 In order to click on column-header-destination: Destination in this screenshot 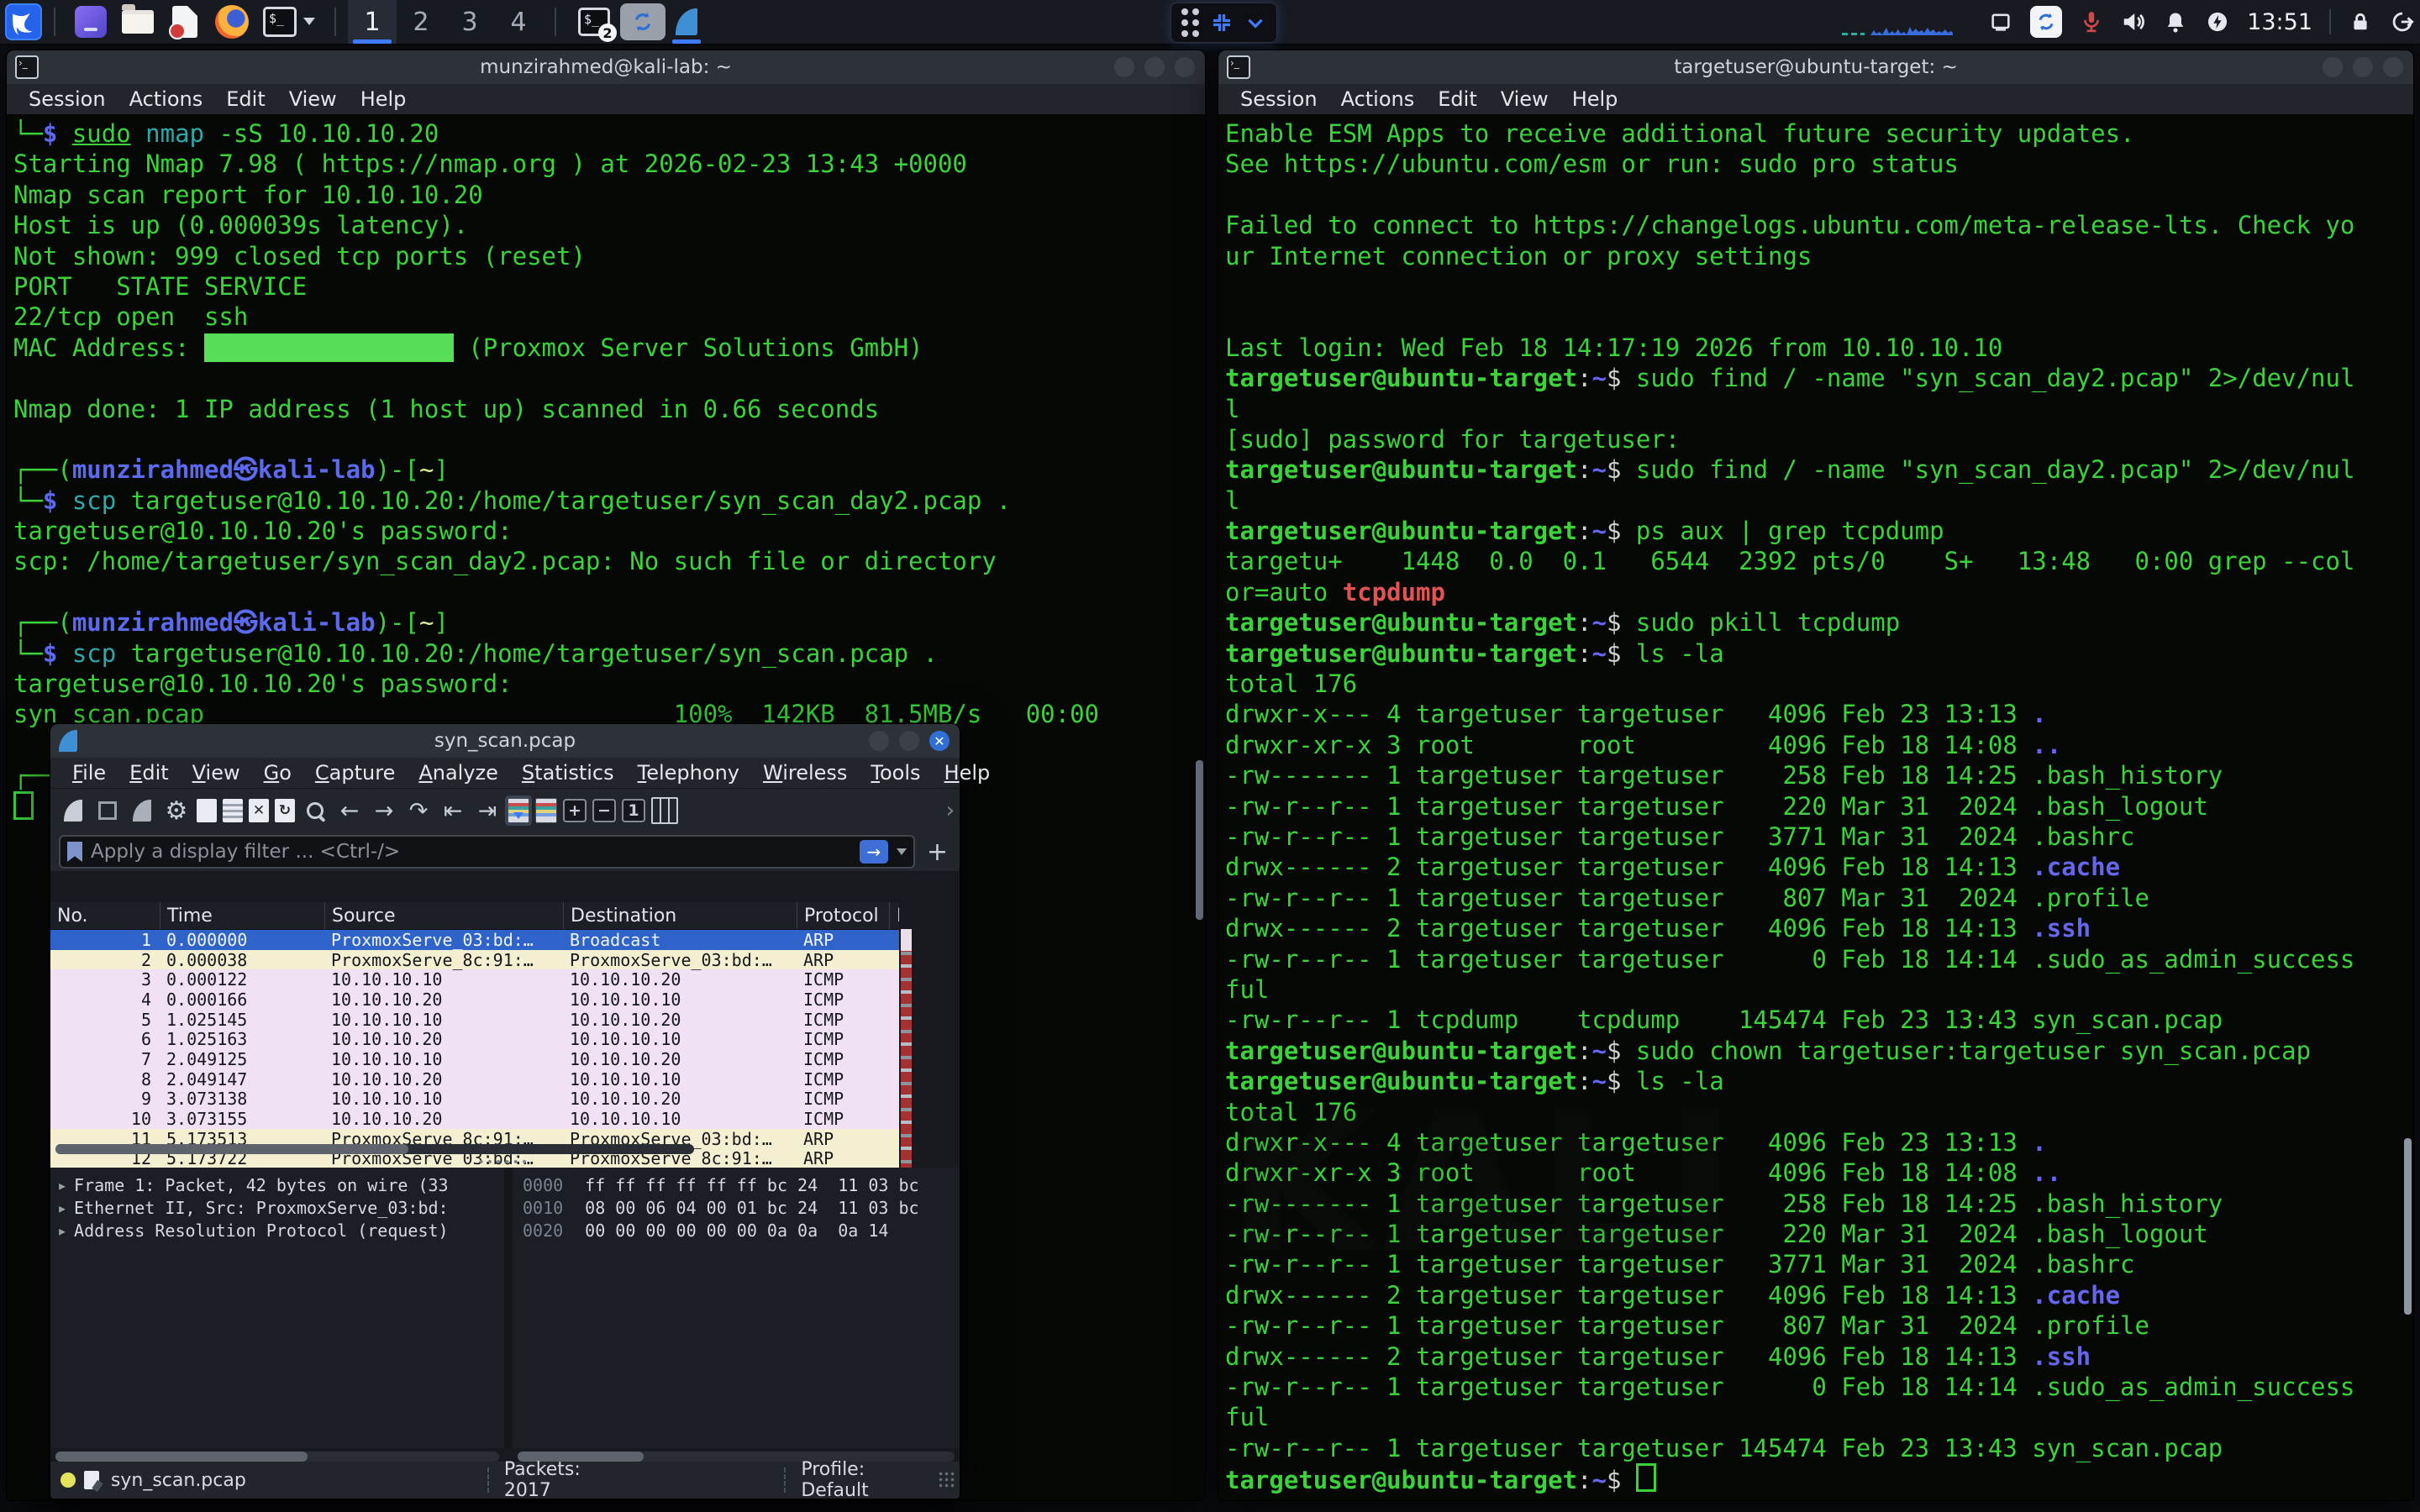, I will do `click(680, 915)`.